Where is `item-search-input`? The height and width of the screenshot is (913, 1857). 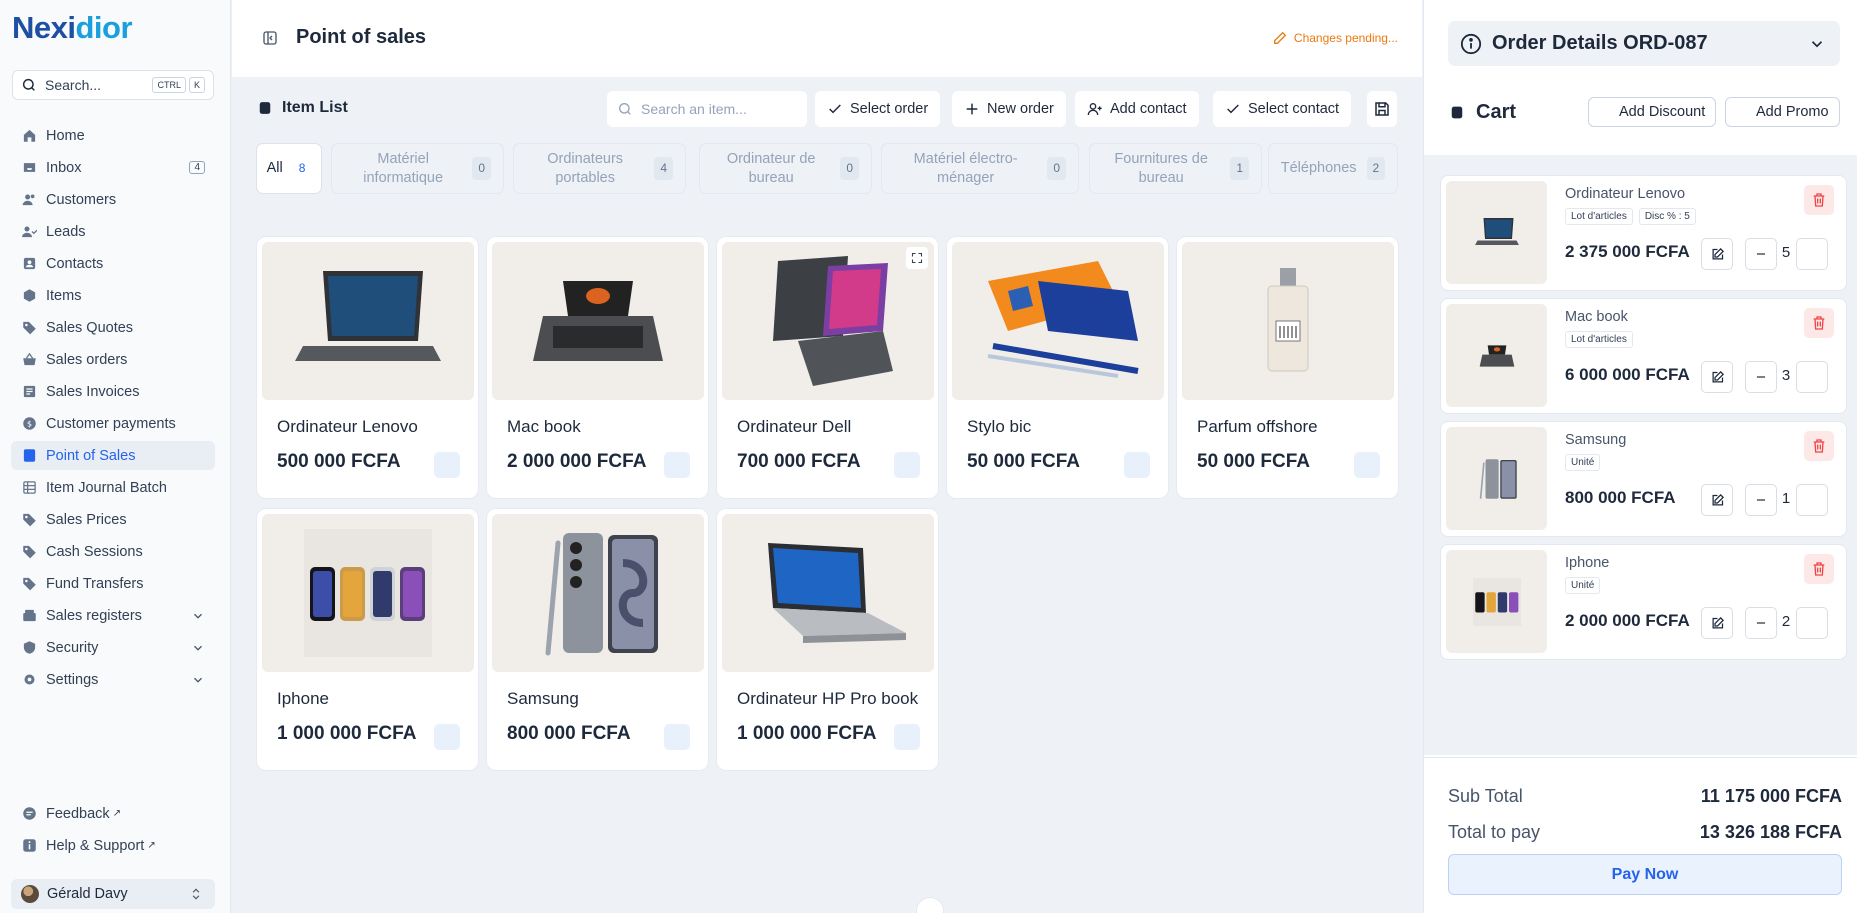 item-search-input is located at coordinates (716, 109).